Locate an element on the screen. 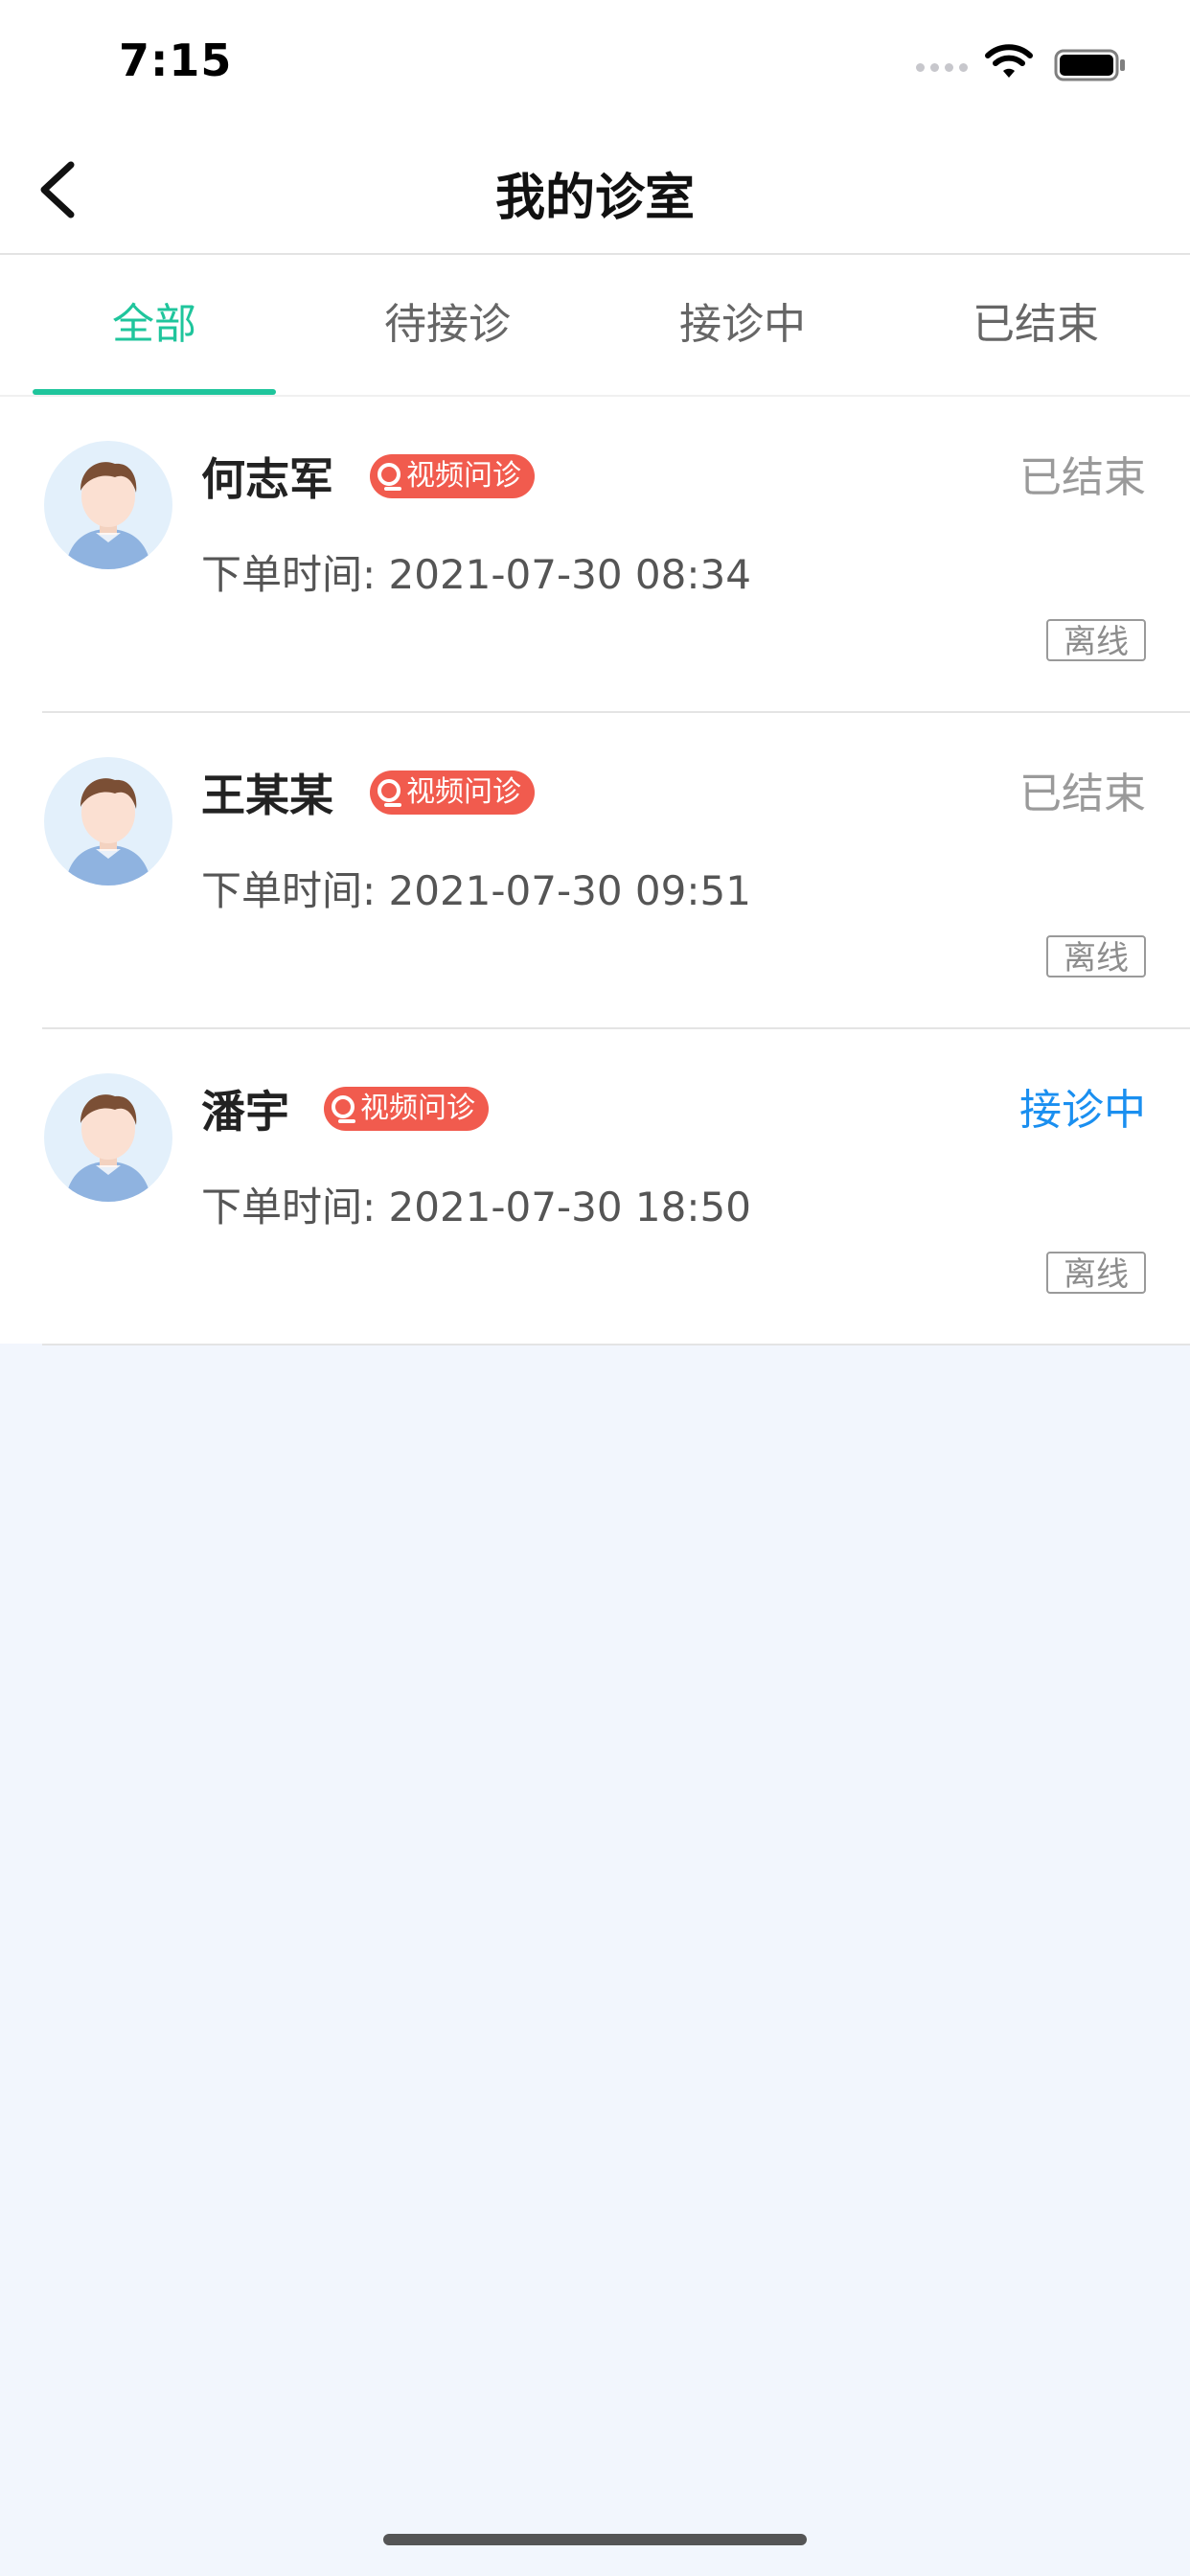  patient-name: 潘宇 is located at coordinates (245, 1112).